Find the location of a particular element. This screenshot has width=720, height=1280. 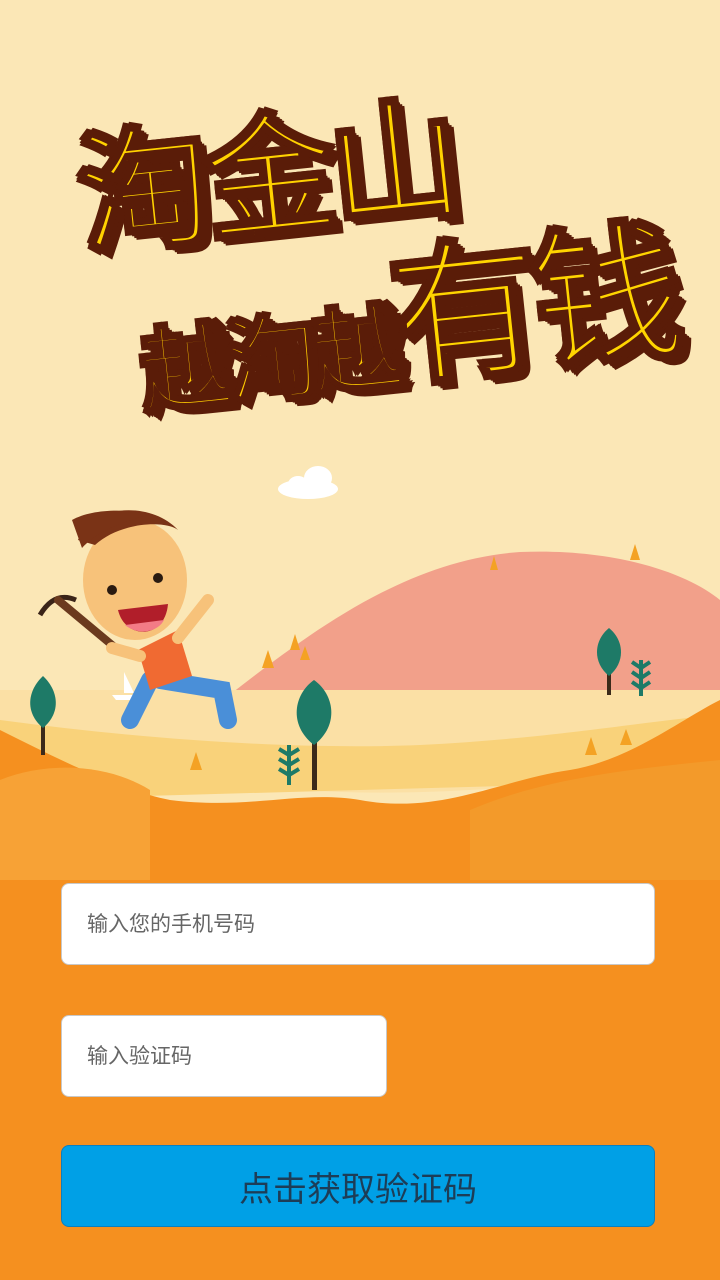

title-line-2: 越淘越 is located at coordinates (269, 361).